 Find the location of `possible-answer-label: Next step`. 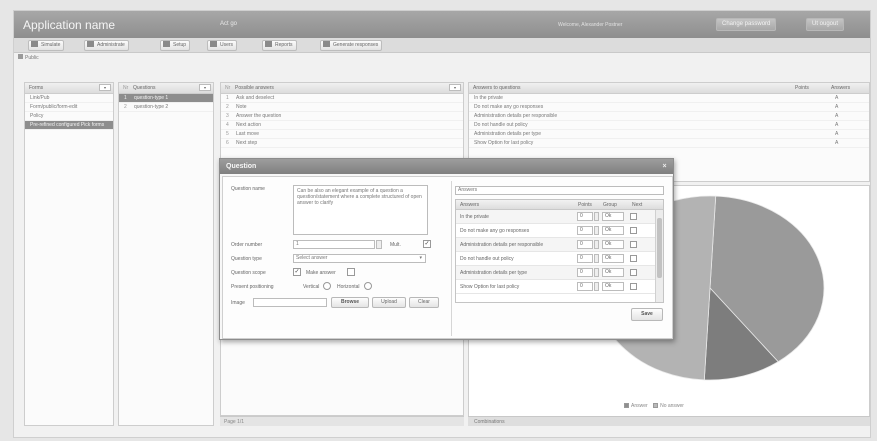

possible-answer-label: Next step is located at coordinates (247, 143).